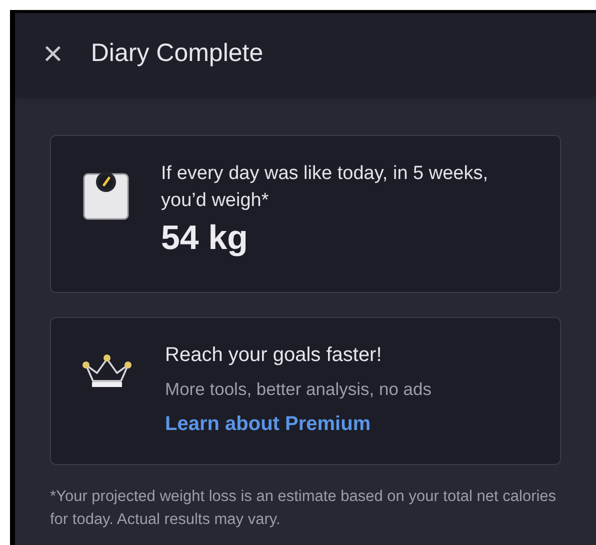  I want to click on scale-icon, so click(106, 195).